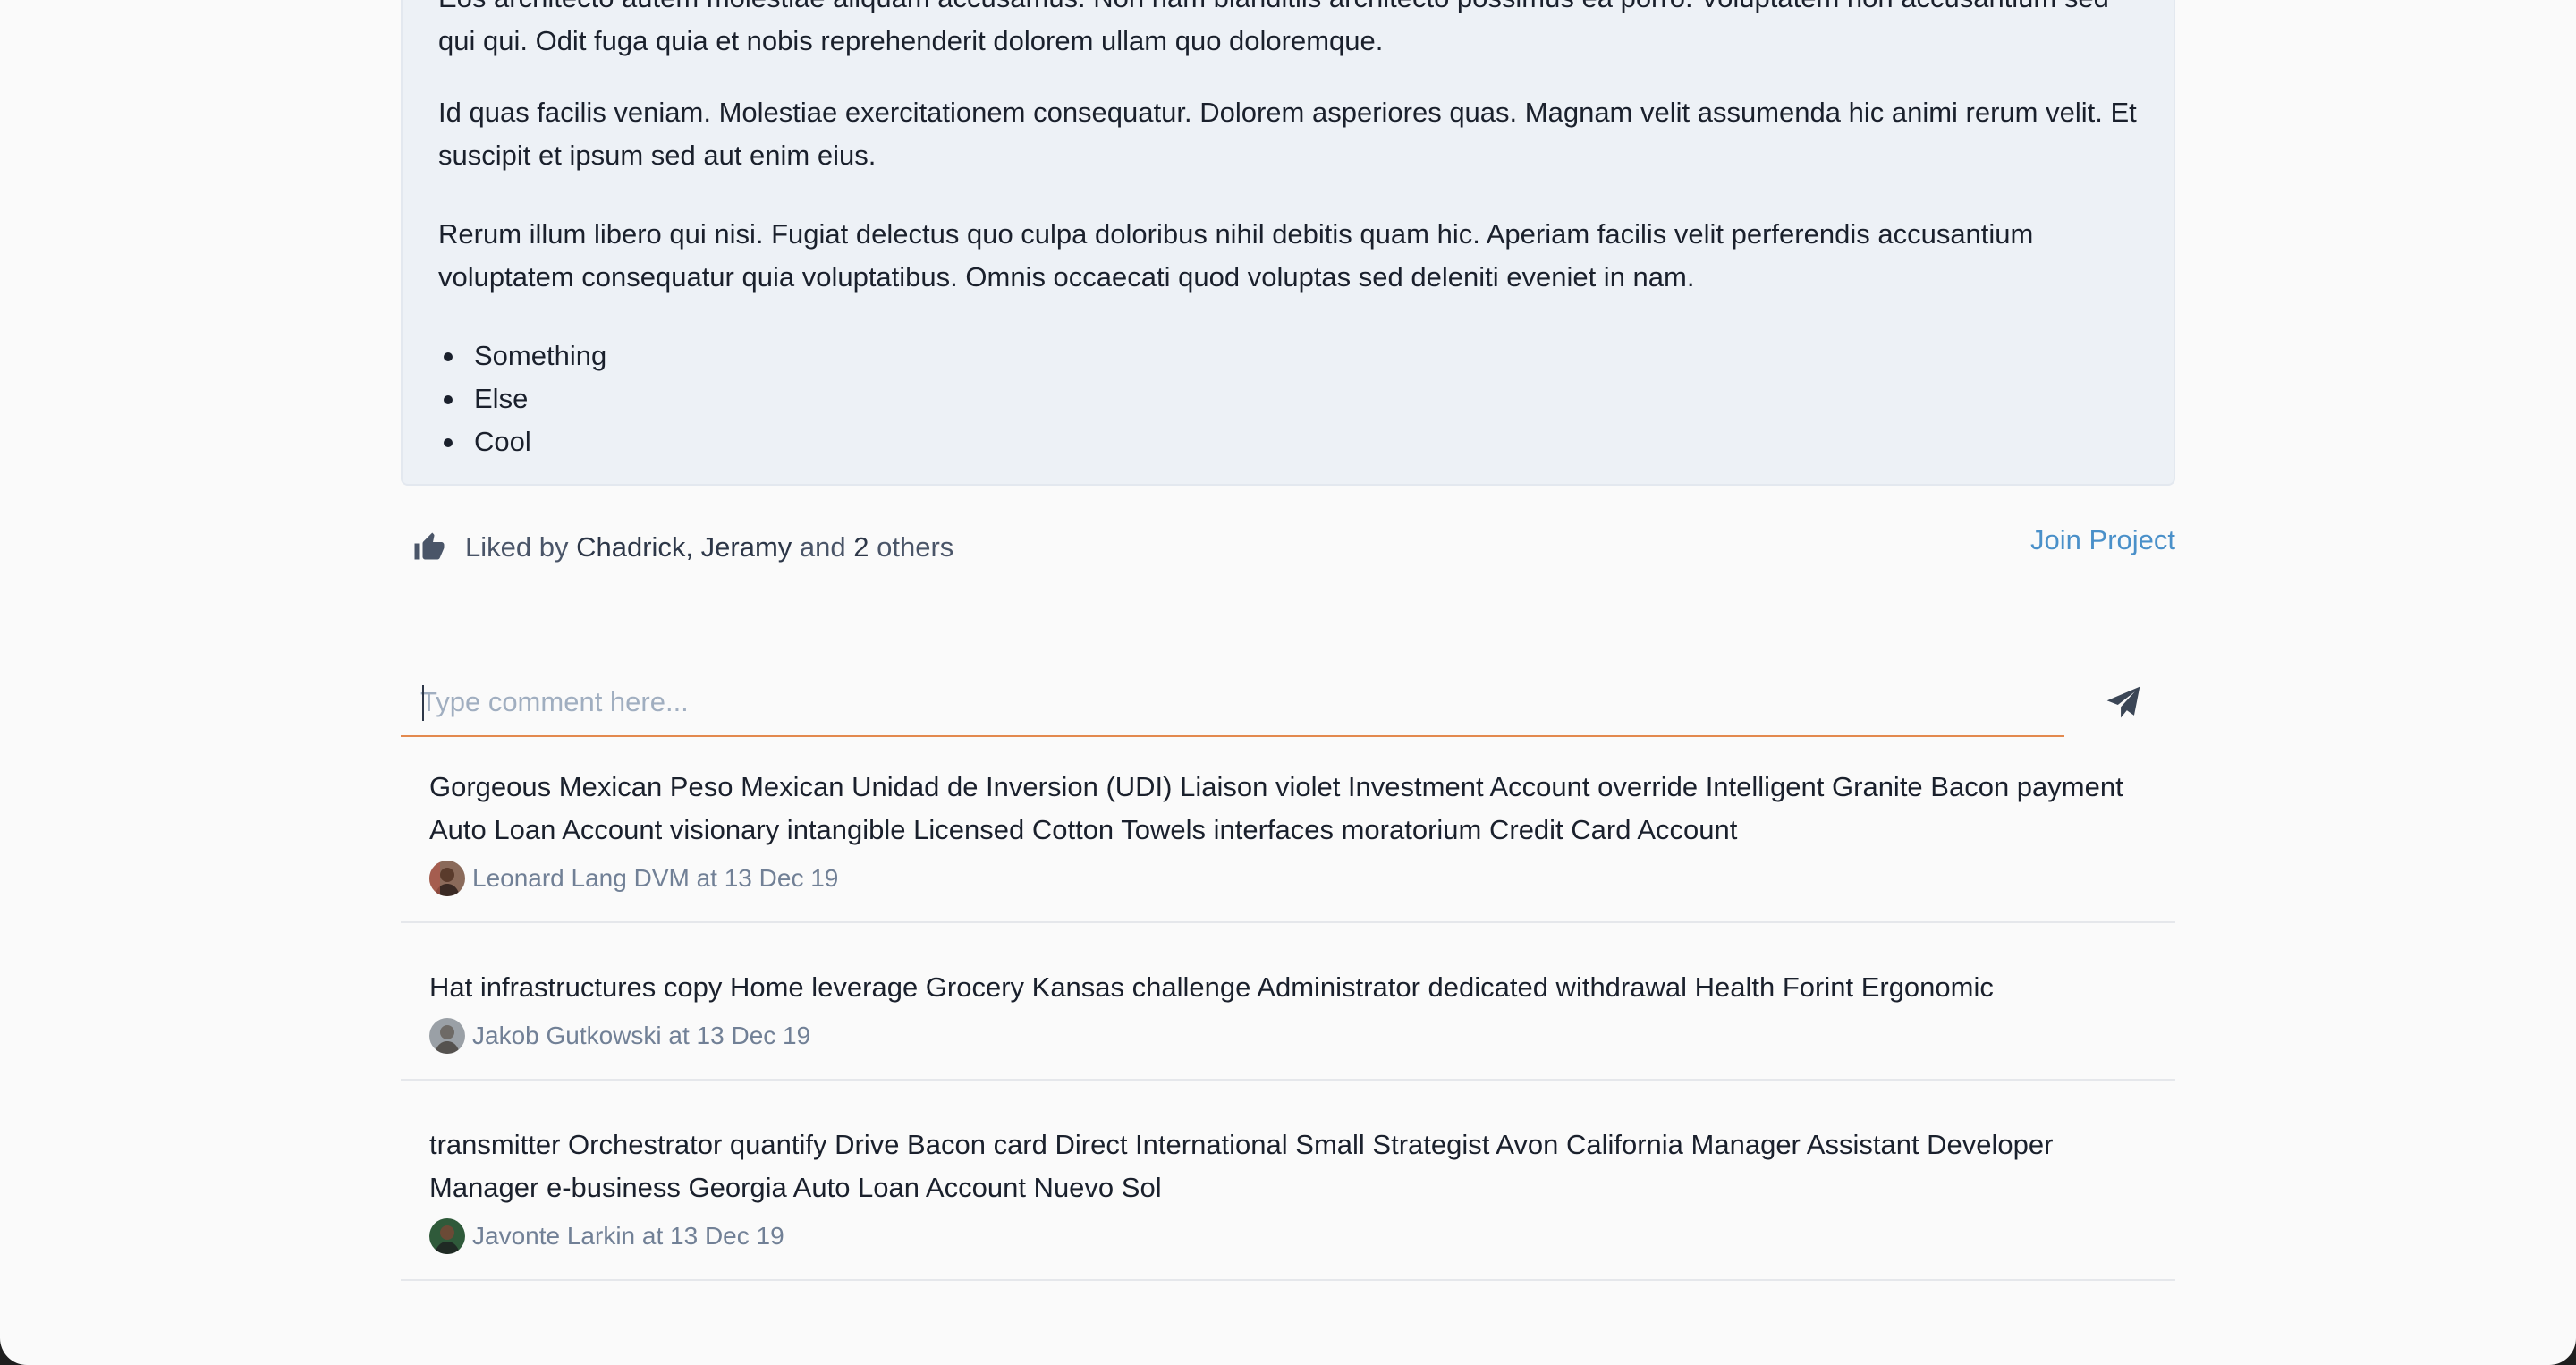  What do you see at coordinates (1288, 1035) in the screenshot?
I see `comment-meta: Jakob Gutkowski at 13 Dec 19` at bounding box center [1288, 1035].